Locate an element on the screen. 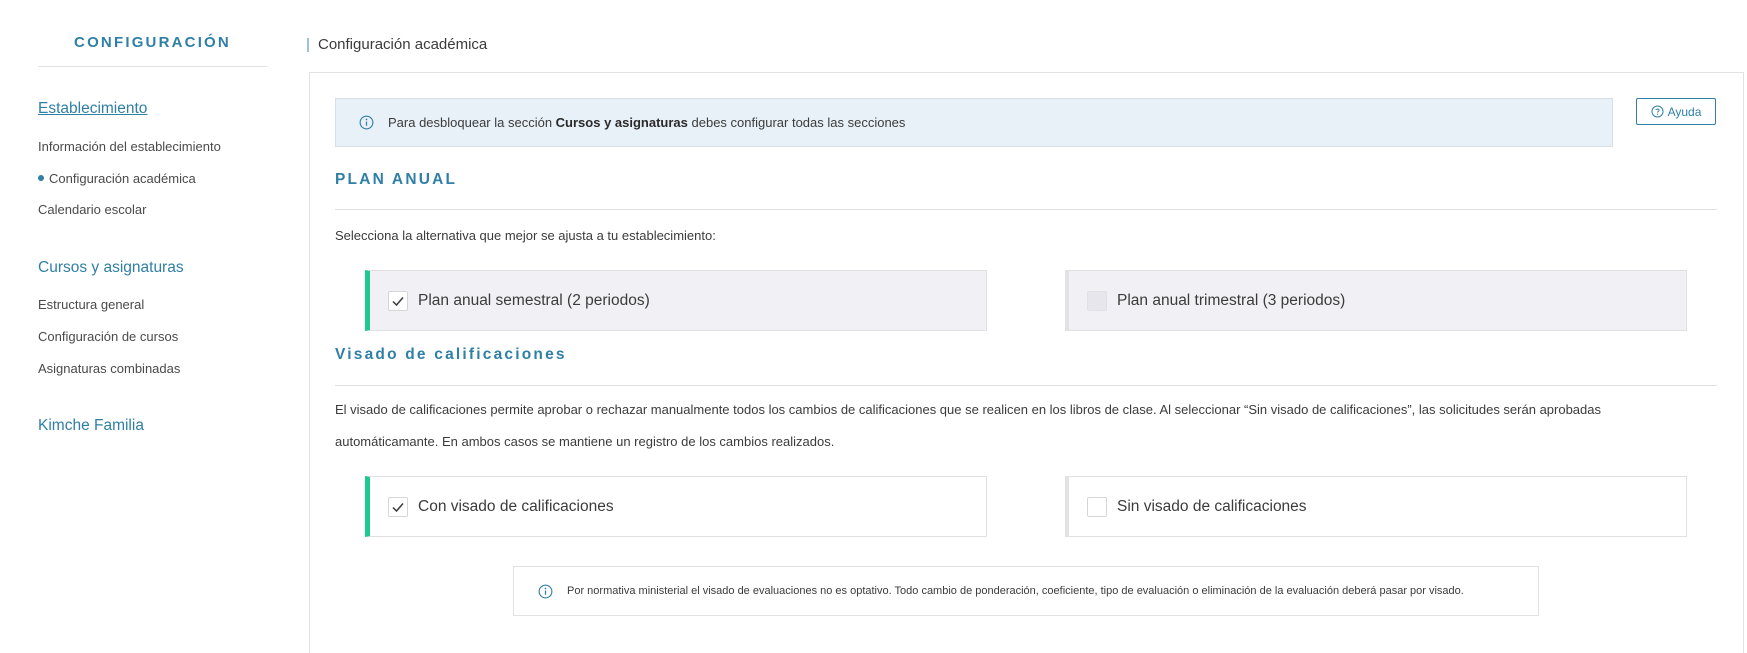 The image size is (1747, 653). sidebar-item-label: Configuración académica is located at coordinates (122, 178).